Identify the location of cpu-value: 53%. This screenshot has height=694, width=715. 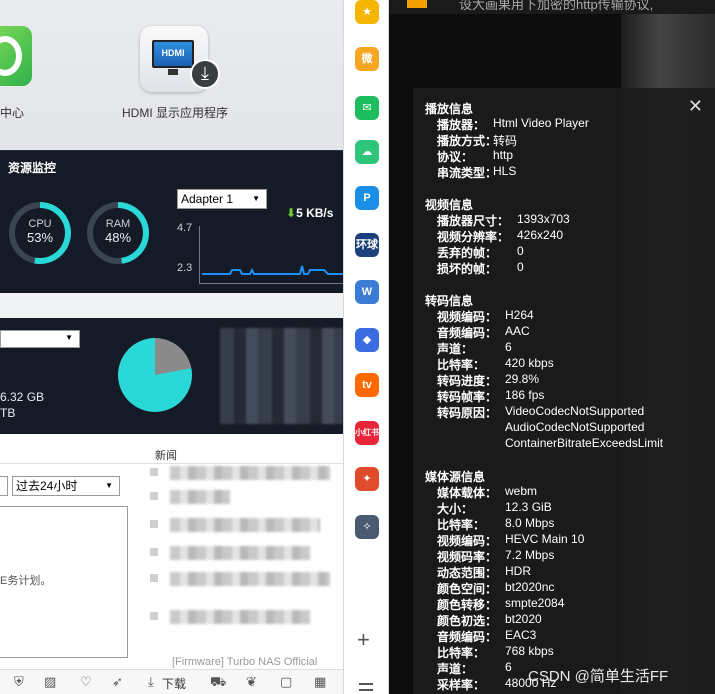
(40, 237).